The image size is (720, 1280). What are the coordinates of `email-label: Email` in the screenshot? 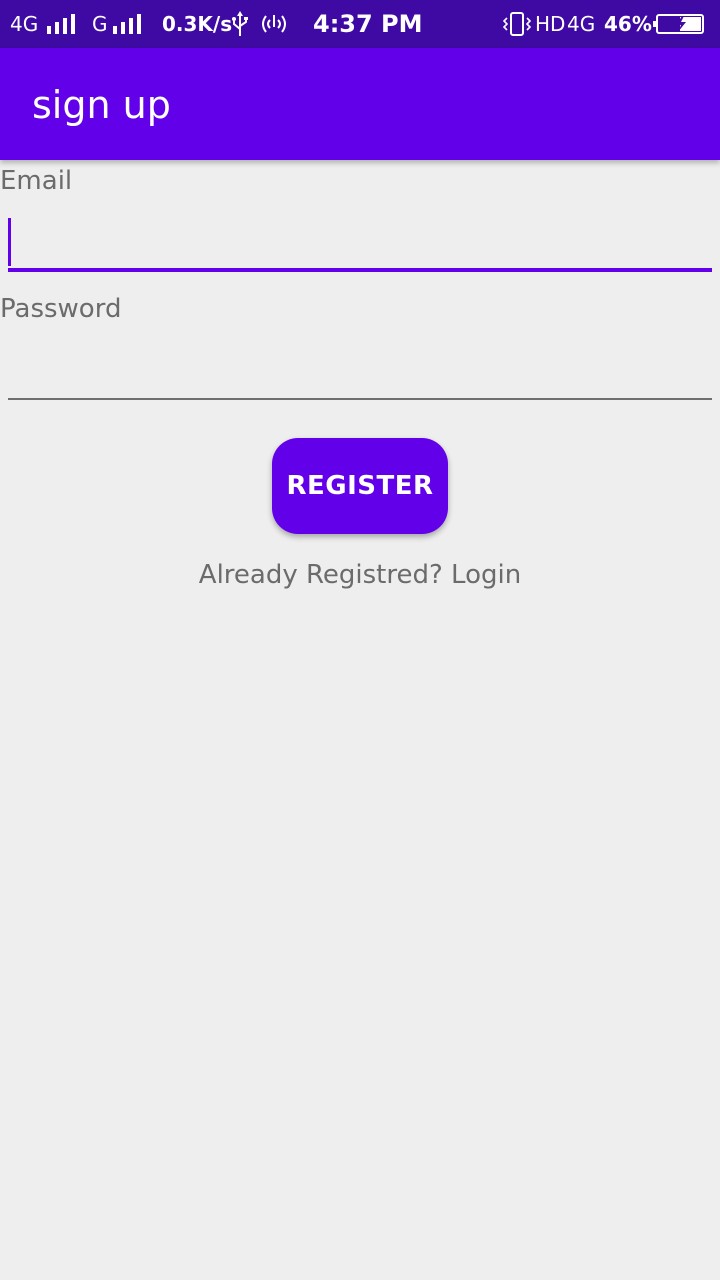 It's located at (36, 181).